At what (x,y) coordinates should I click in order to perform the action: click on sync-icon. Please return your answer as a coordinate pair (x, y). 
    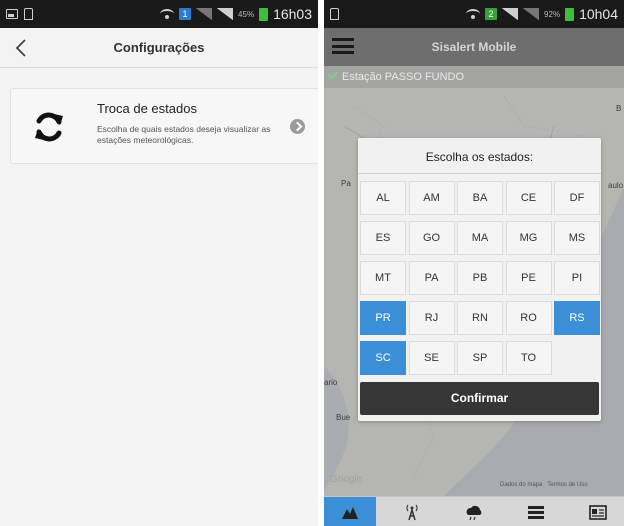
    Looking at the image, I should click on (49, 127).